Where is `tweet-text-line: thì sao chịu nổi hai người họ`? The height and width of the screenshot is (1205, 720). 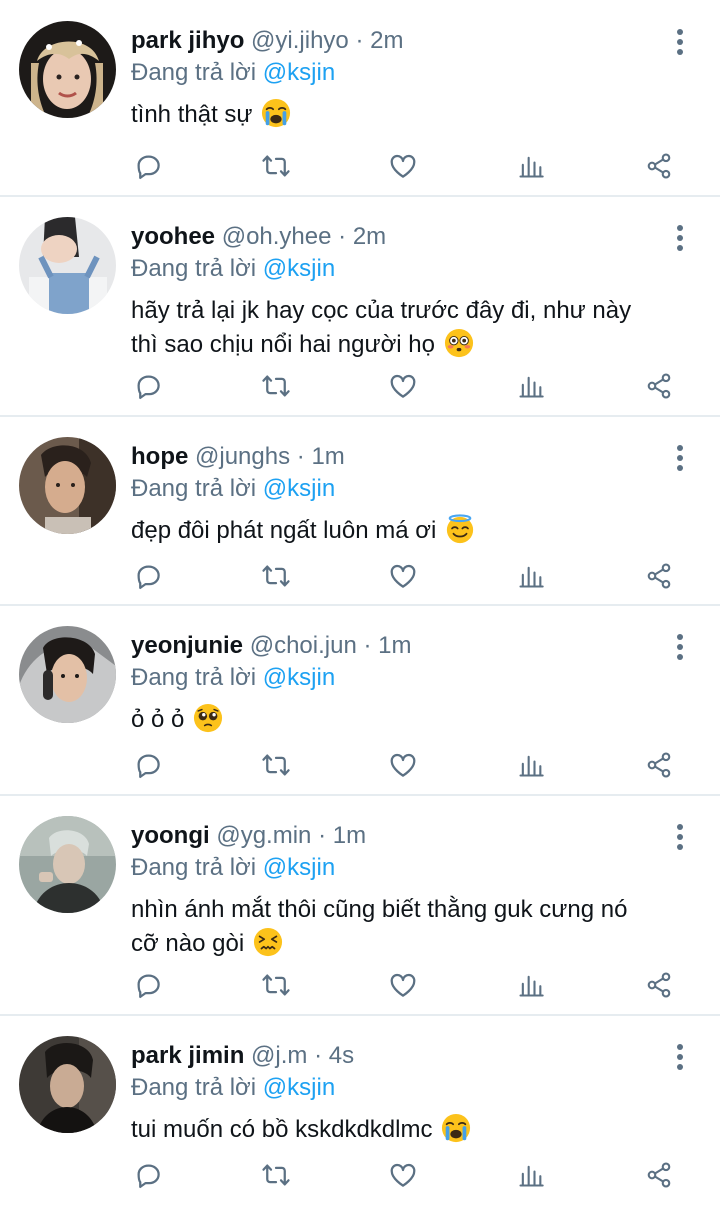 tweet-text-line: thì sao chịu nổi hai người họ is located at coordinates (283, 344).